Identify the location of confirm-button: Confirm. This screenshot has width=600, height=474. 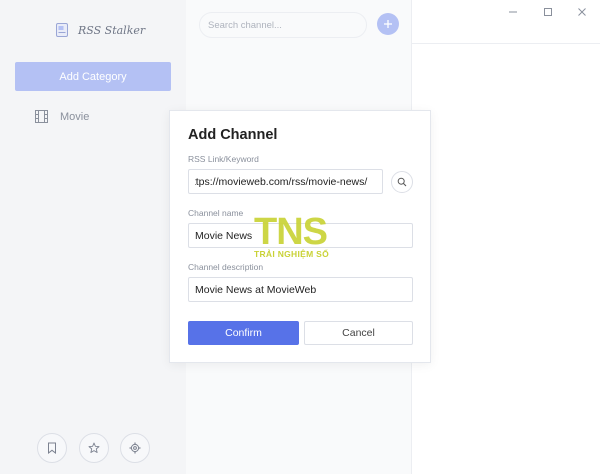
(243, 333).